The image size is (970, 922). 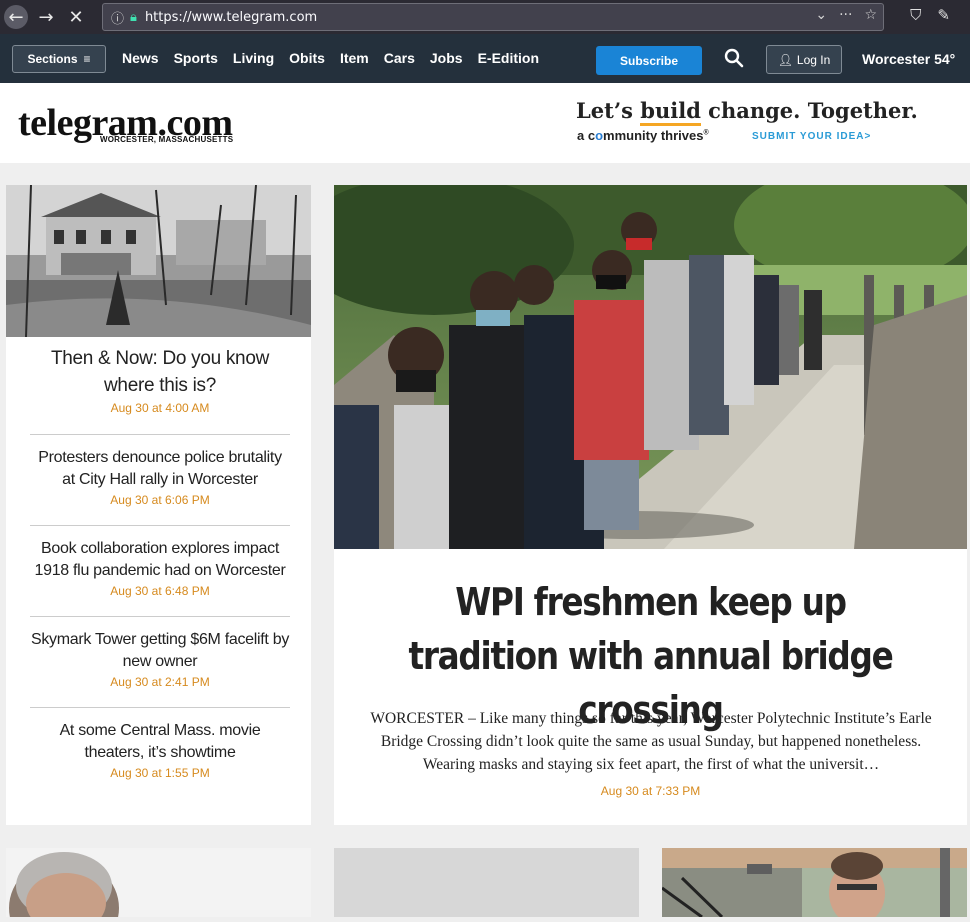 What do you see at coordinates (870, 15) in the screenshot?
I see `star-icon: ☆` at bounding box center [870, 15].